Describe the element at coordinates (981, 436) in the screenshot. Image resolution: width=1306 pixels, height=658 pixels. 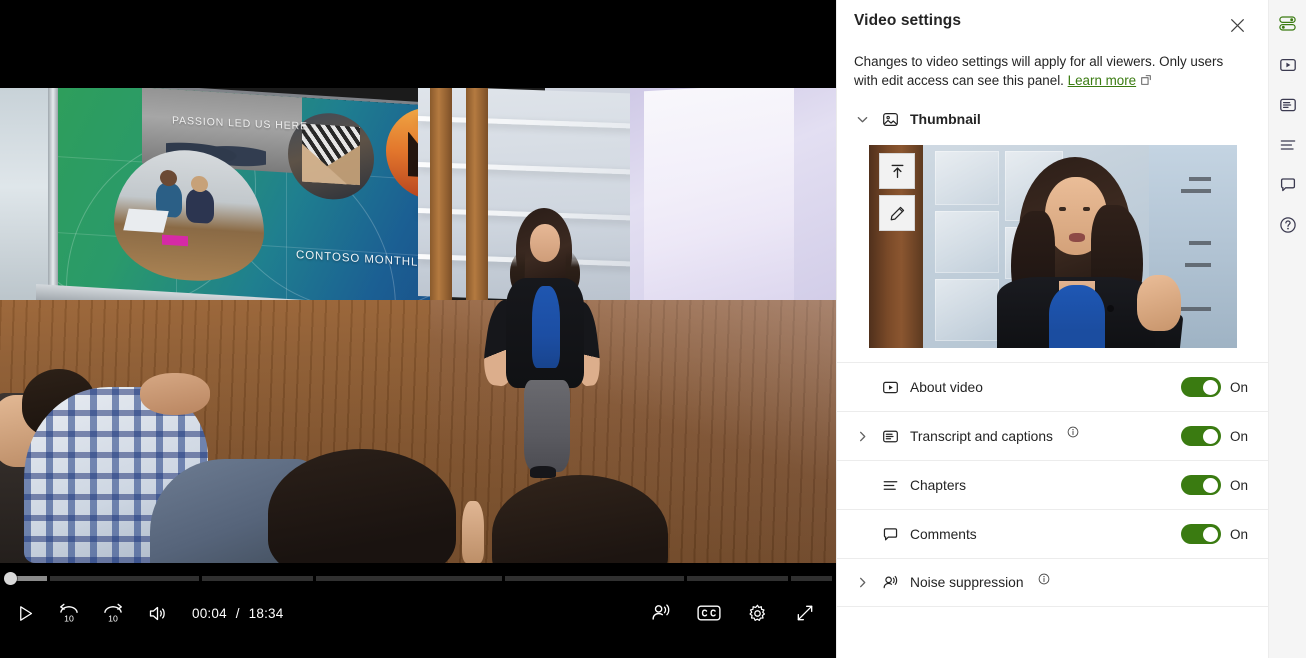
I see `setting-label: Transcript and captions` at that location.